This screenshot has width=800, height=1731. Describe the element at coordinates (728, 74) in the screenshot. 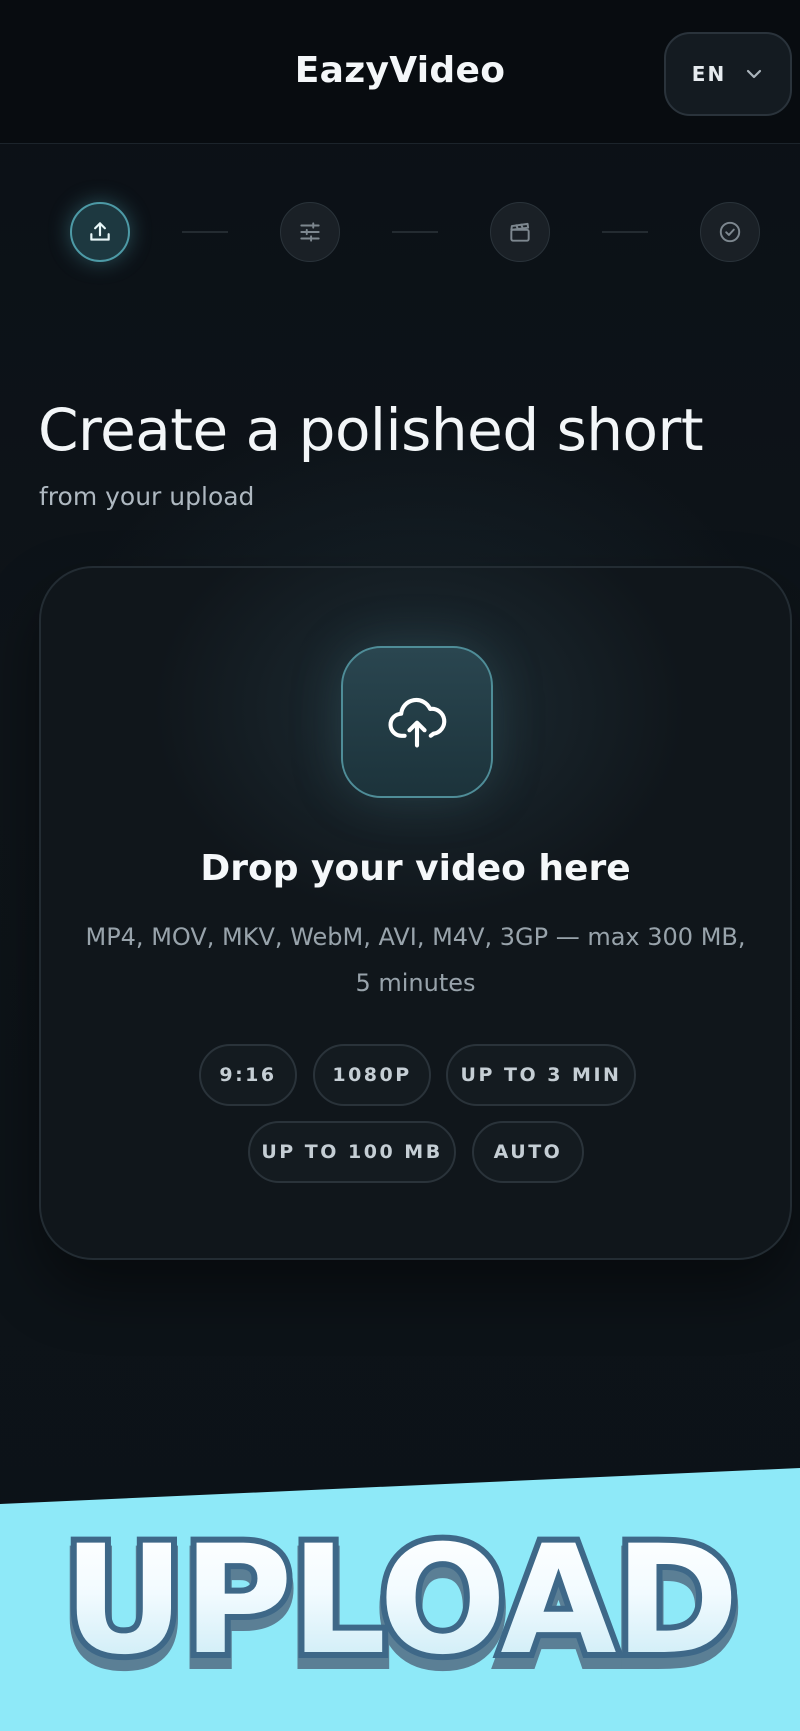

I see `language-selector: EN` at that location.